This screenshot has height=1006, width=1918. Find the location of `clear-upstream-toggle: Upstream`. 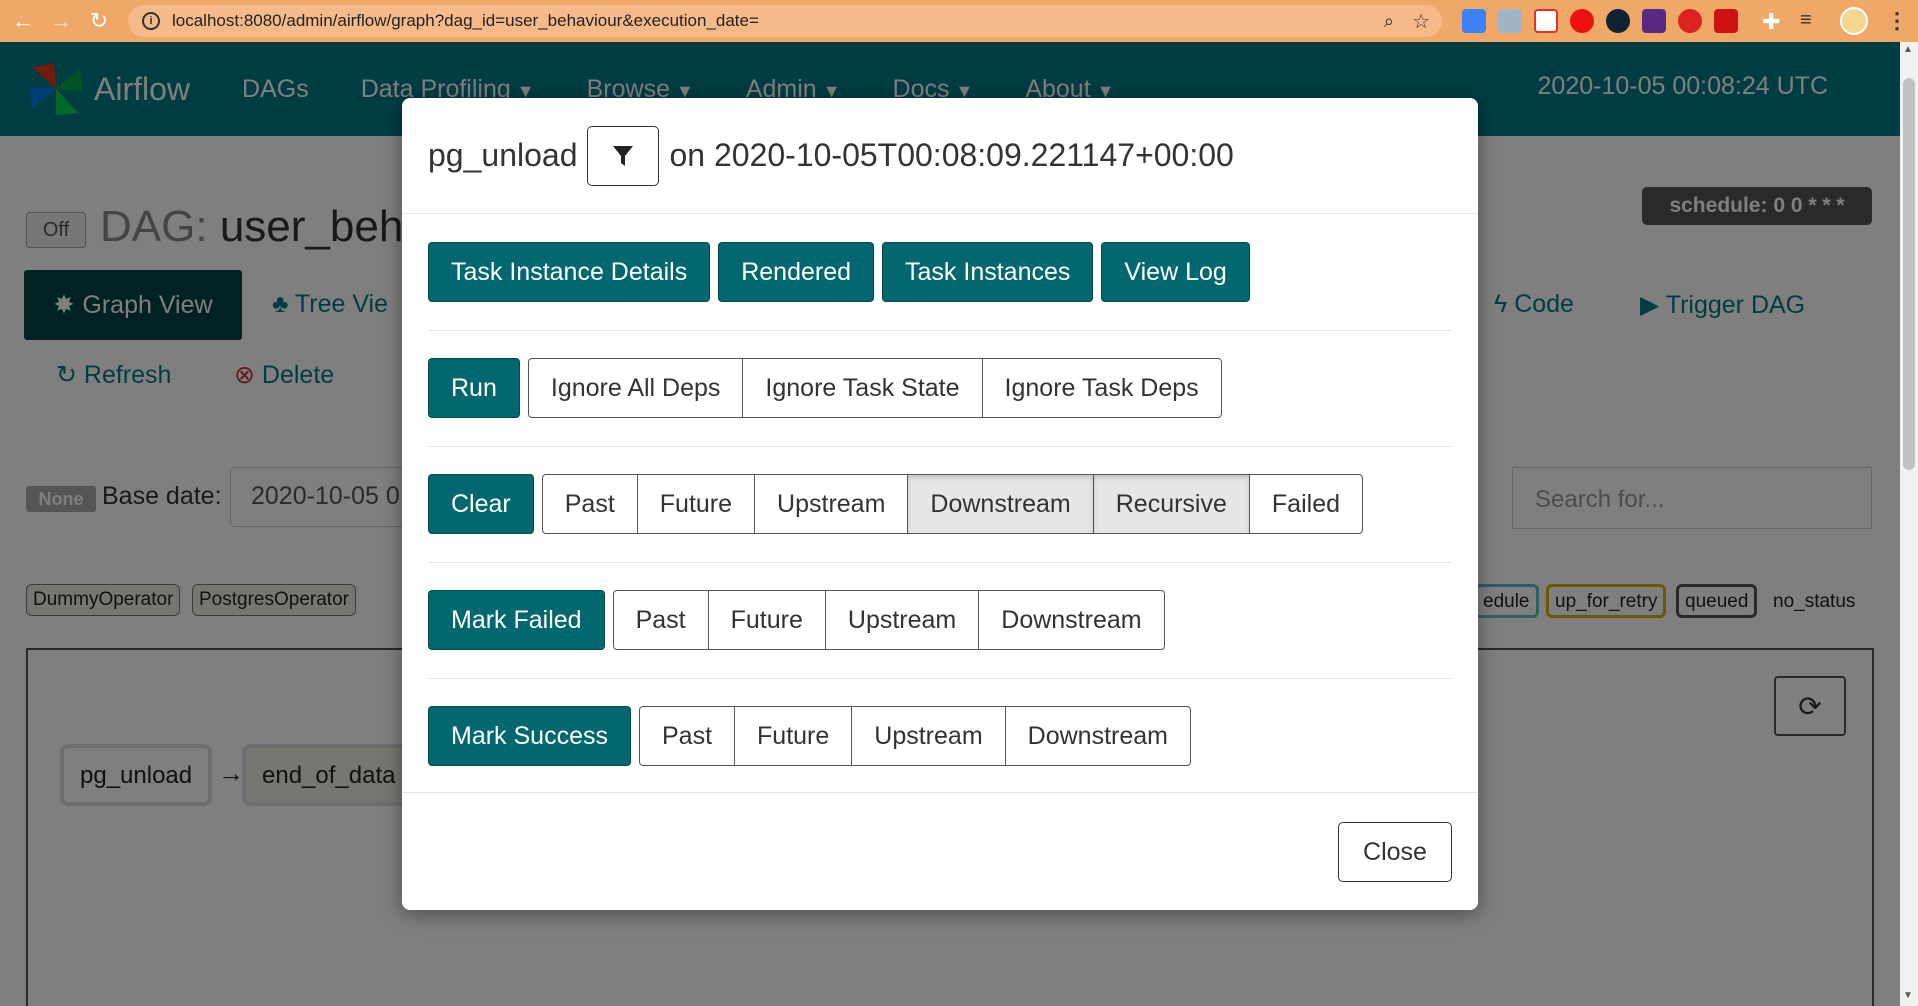

clear-upstream-toggle: Upstream is located at coordinates (831, 504).